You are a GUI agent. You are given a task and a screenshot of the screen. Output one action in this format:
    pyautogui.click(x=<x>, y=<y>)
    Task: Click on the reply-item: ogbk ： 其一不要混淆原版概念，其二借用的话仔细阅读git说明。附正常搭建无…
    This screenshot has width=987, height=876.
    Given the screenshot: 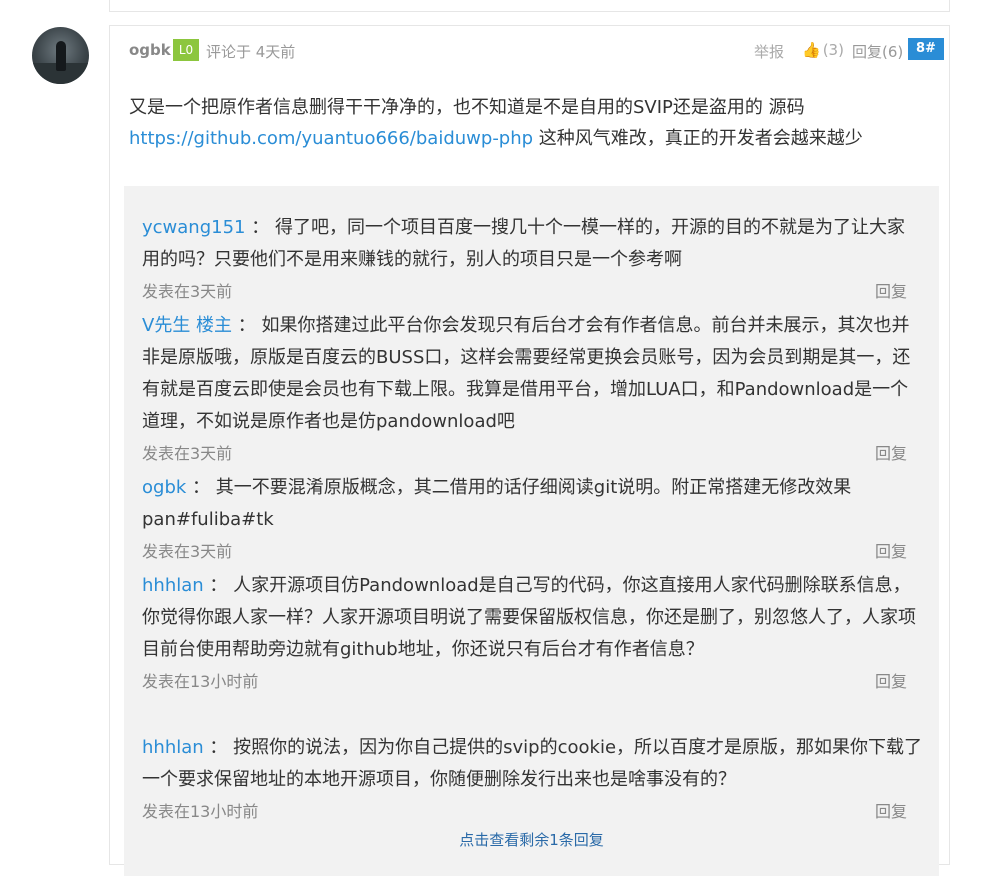 What is the action you would take?
    pyautogui.click(x=532, y=518)
    